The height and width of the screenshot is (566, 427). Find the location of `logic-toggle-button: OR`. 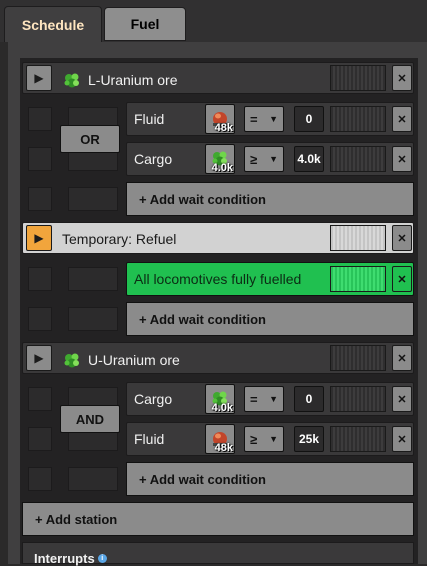

logic-toggle-button: OR is located at coordinates (90, 139).